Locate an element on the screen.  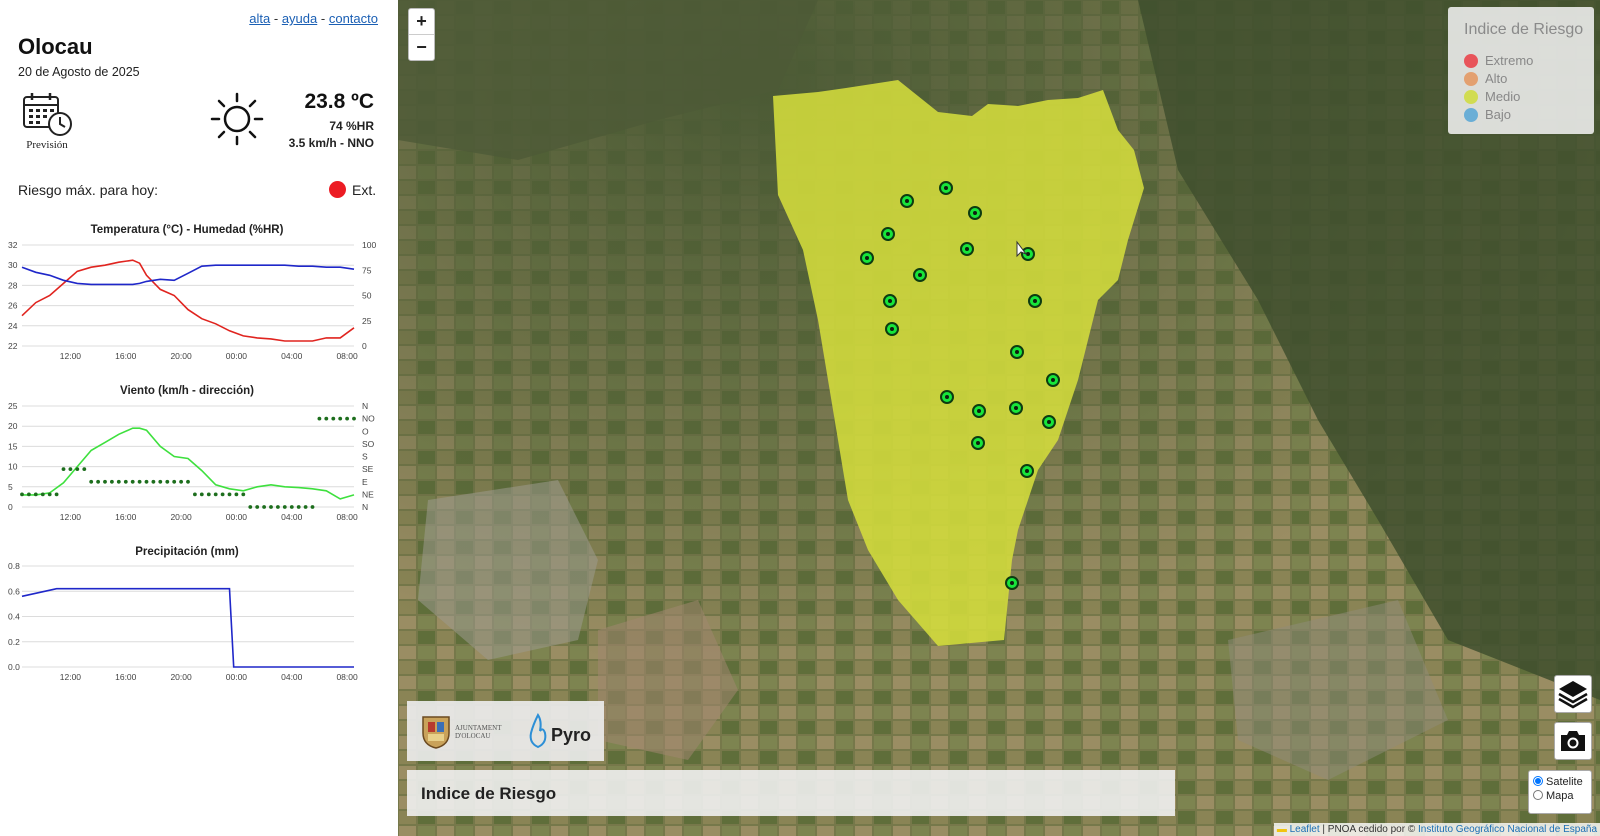
alta-link: alta is located at coordinates (259, 18).